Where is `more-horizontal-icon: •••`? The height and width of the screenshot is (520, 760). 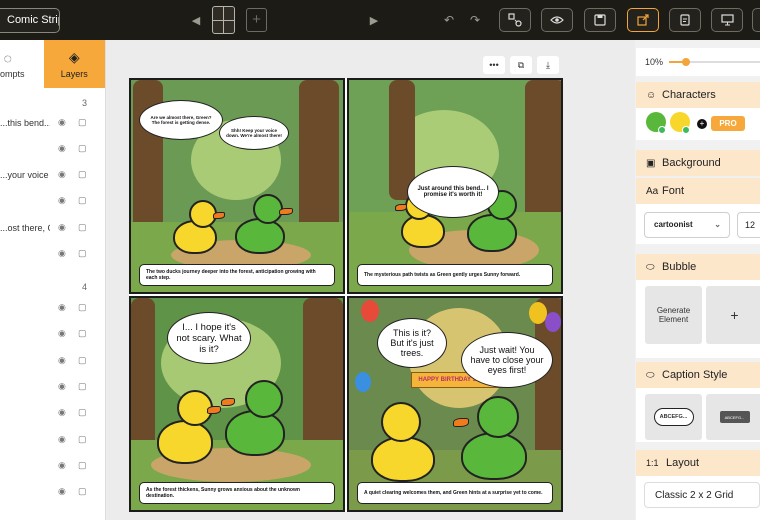 more-horizontal-icon: ••• is located at coordinates (494, 65).